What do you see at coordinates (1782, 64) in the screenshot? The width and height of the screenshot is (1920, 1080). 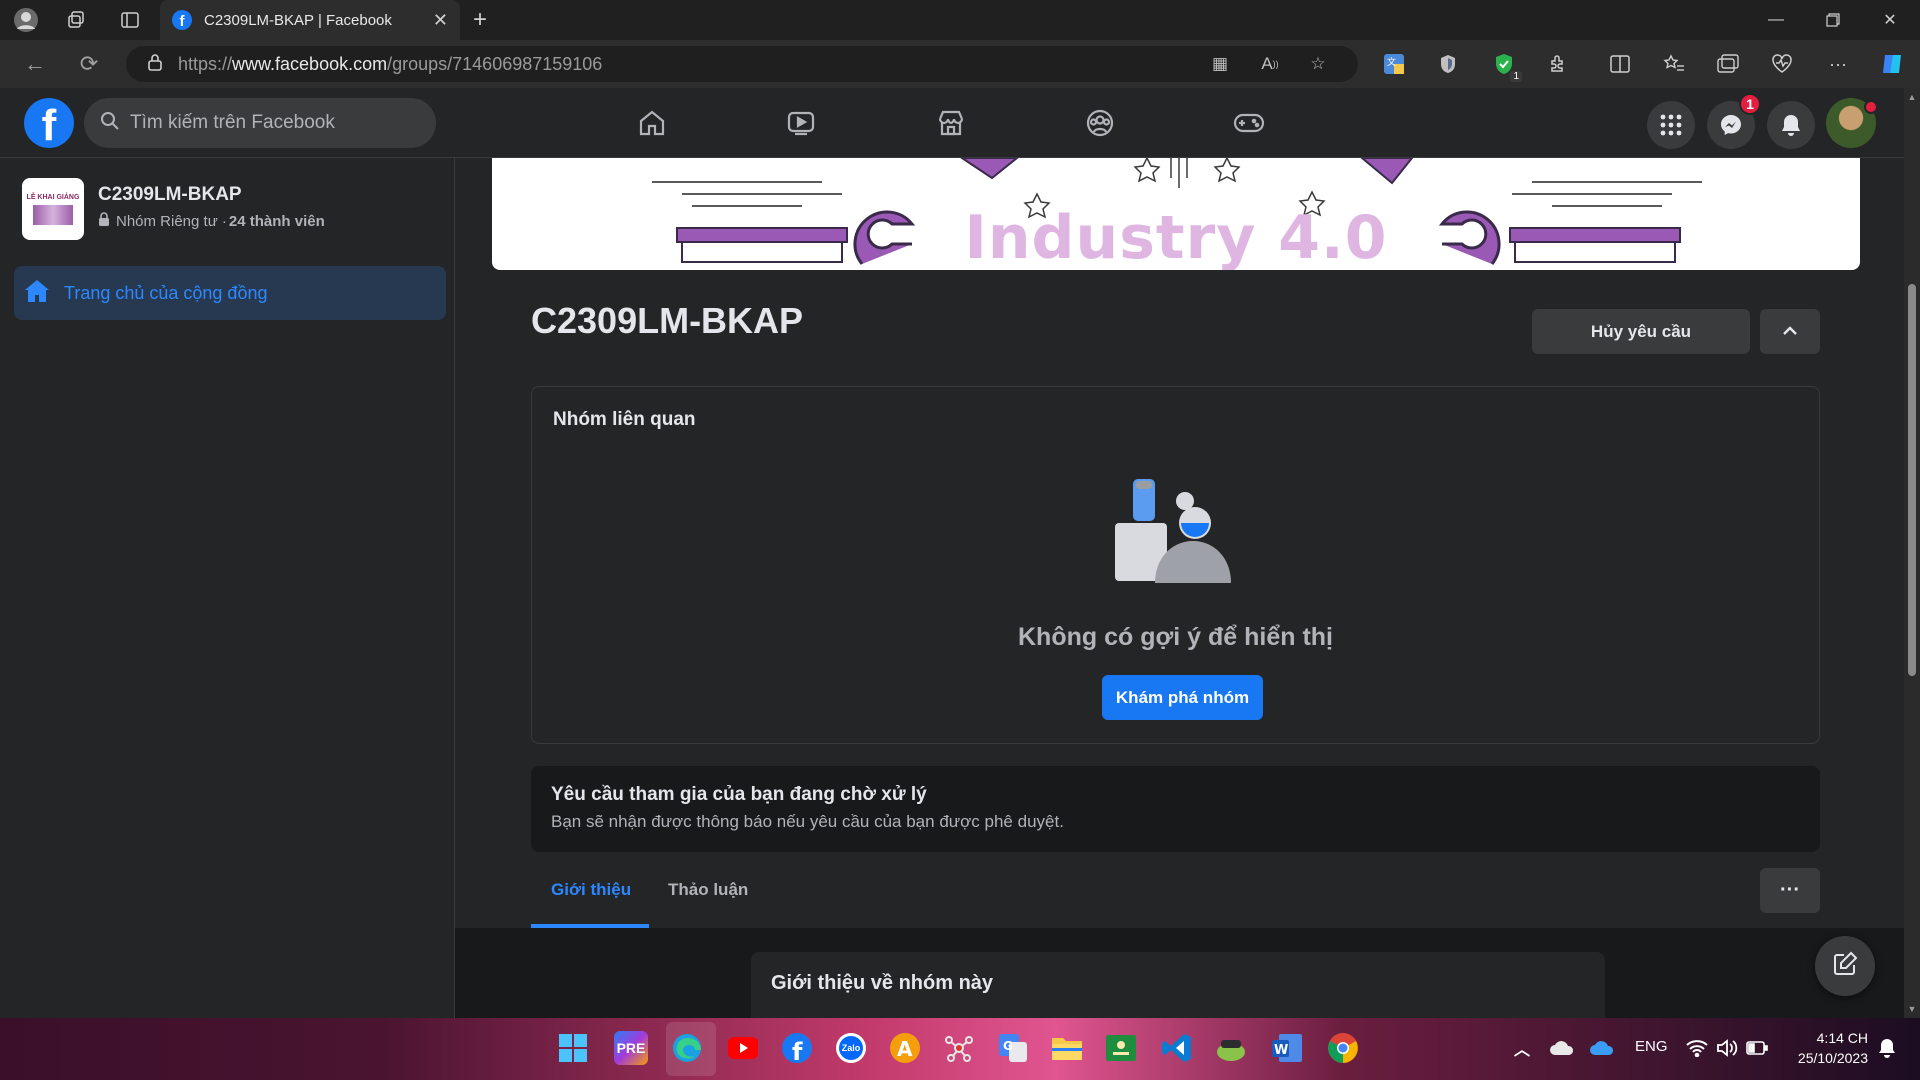 I see `browser-essentials-icon` at bounding box center [1782, 64].